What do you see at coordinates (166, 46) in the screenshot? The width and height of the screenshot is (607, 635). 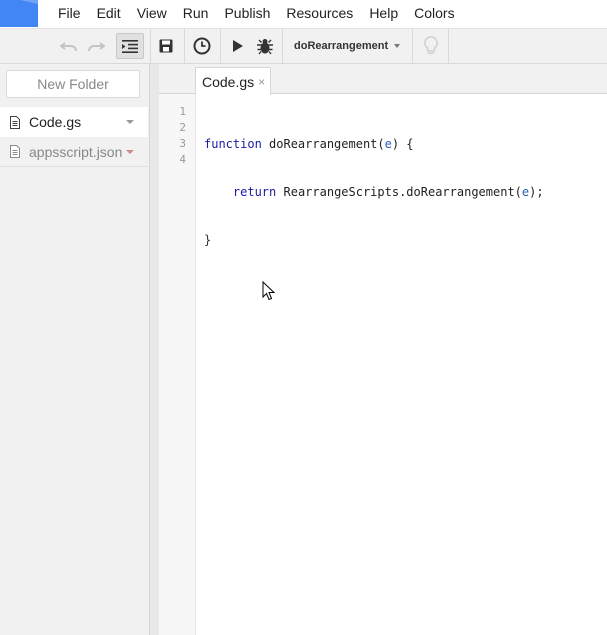 I see `save-icon` at bounding box center [166, 46].